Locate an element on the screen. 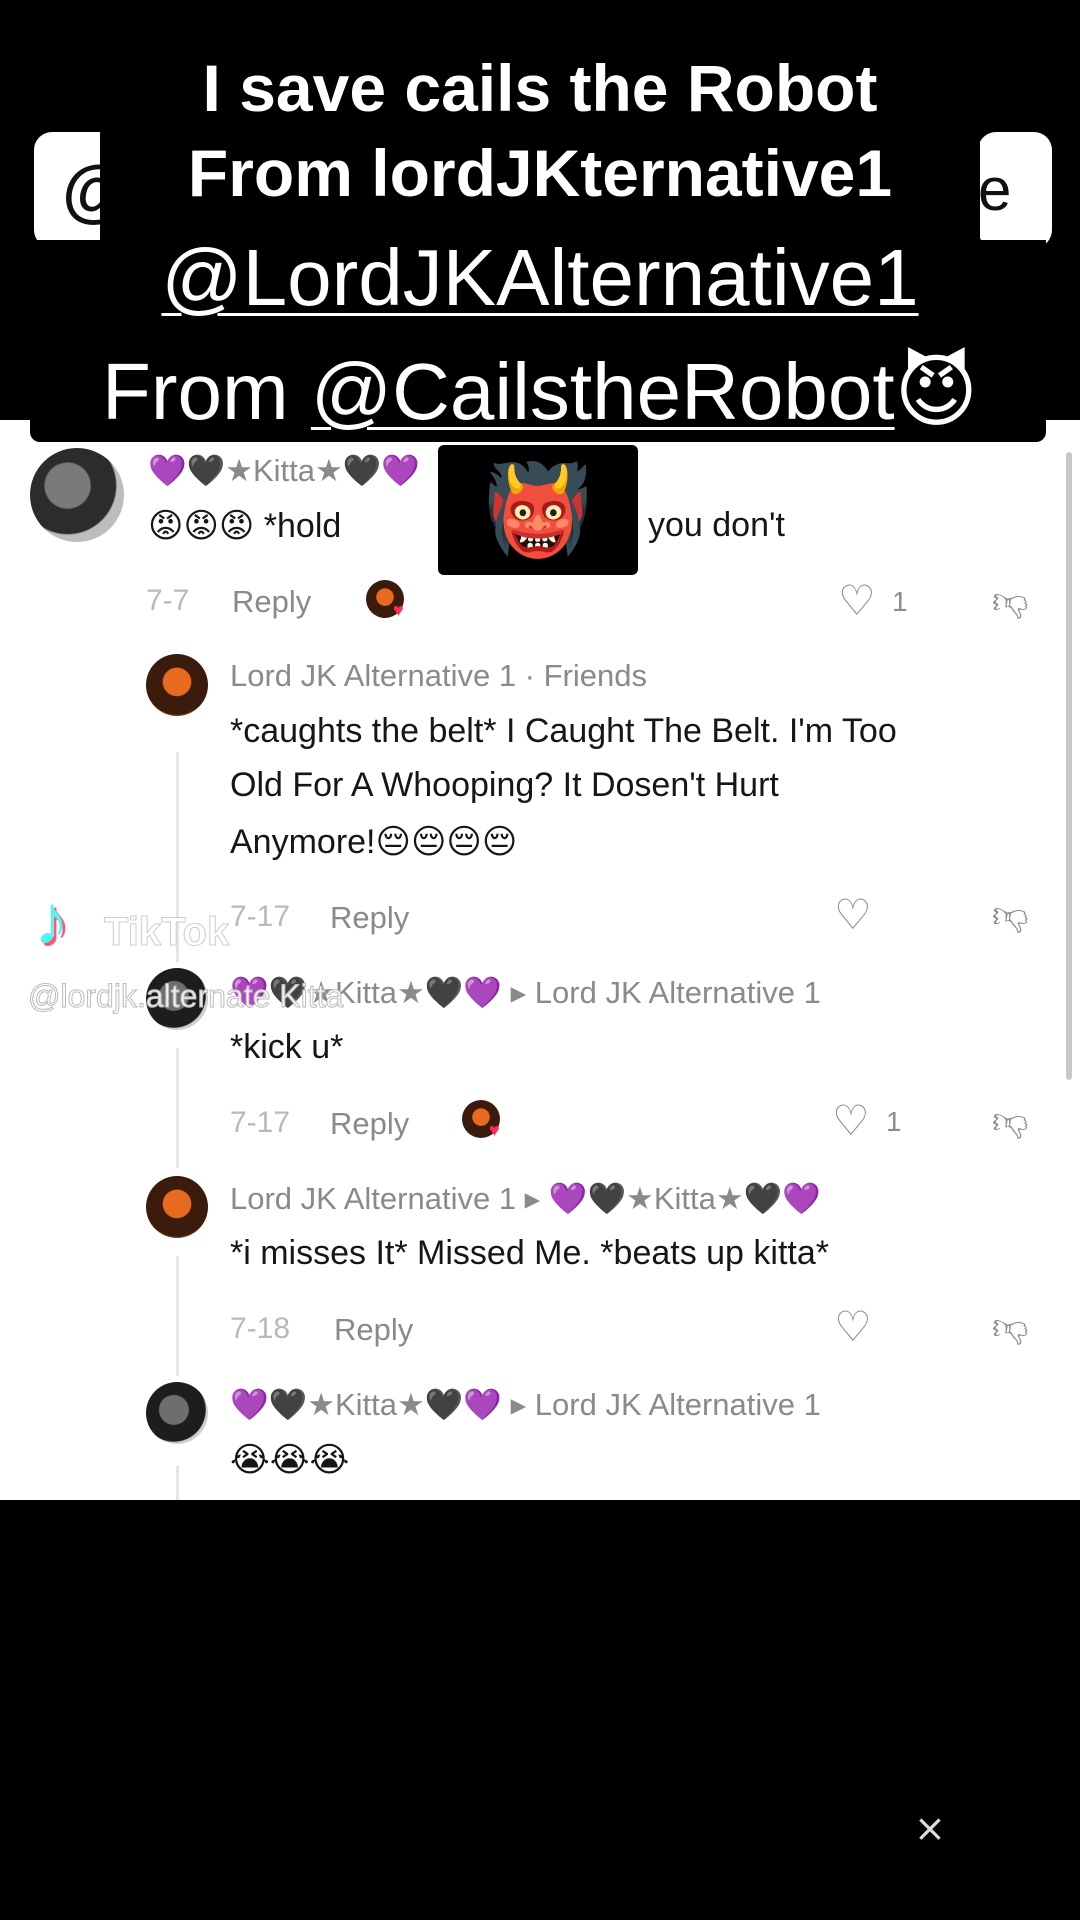  comment-author: 💜🖤★Kitta★🖤💜 ▸ Lord JK Alternative 1 is located at coordinates (525, 1404).